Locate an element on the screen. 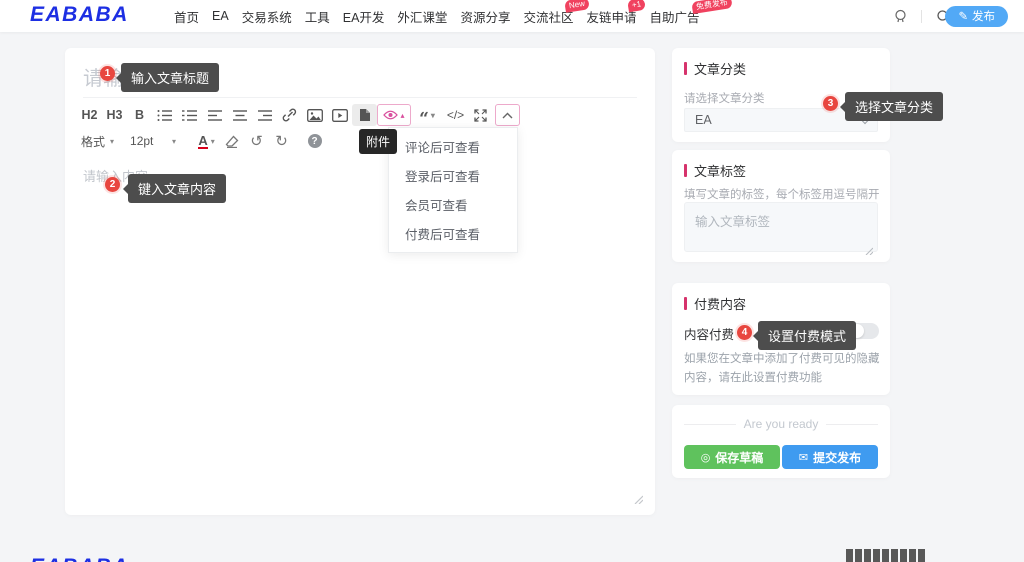 Image resolution: width=1024 pixels, height=562 pixels. nav-item-trading-system: 交易系统 is located at coordinates (267, 16).